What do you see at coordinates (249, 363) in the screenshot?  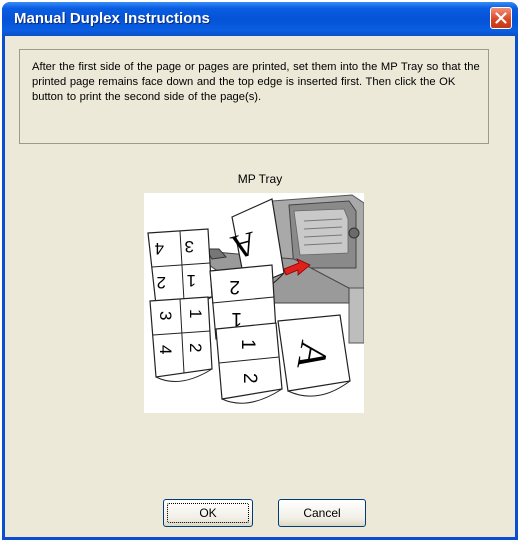 I see `page-stack-4: 1 2` at bounding box center [249, 363].